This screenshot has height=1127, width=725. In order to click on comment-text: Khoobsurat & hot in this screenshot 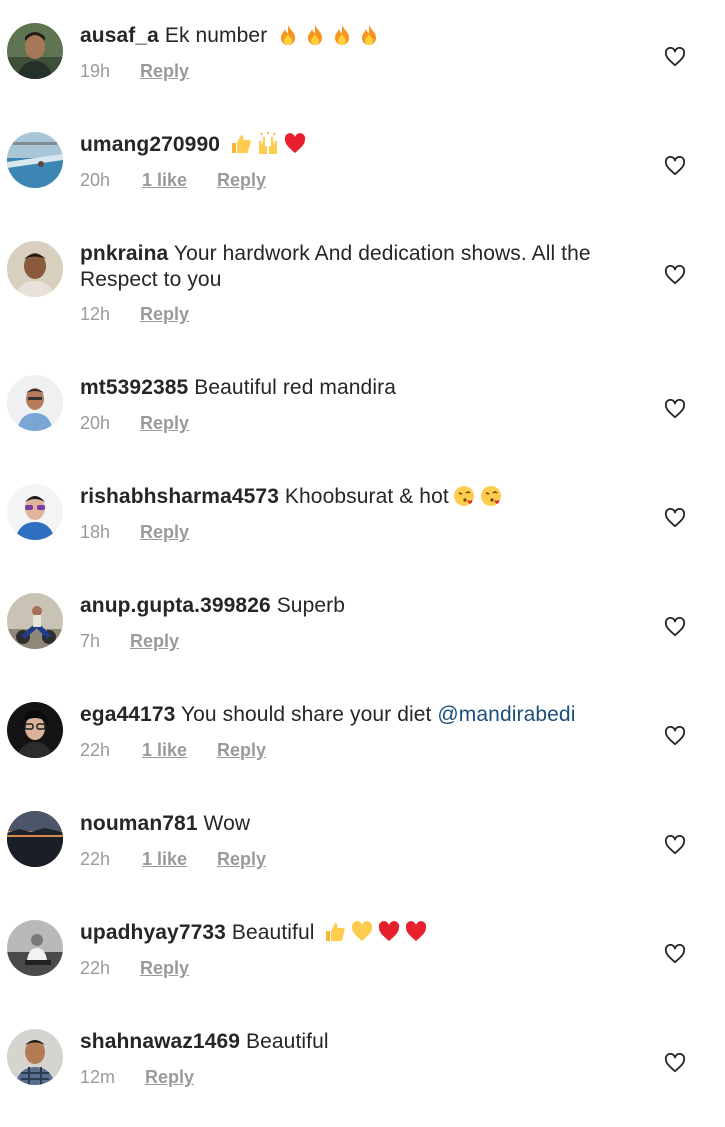, I will do `click(366, 496)`.